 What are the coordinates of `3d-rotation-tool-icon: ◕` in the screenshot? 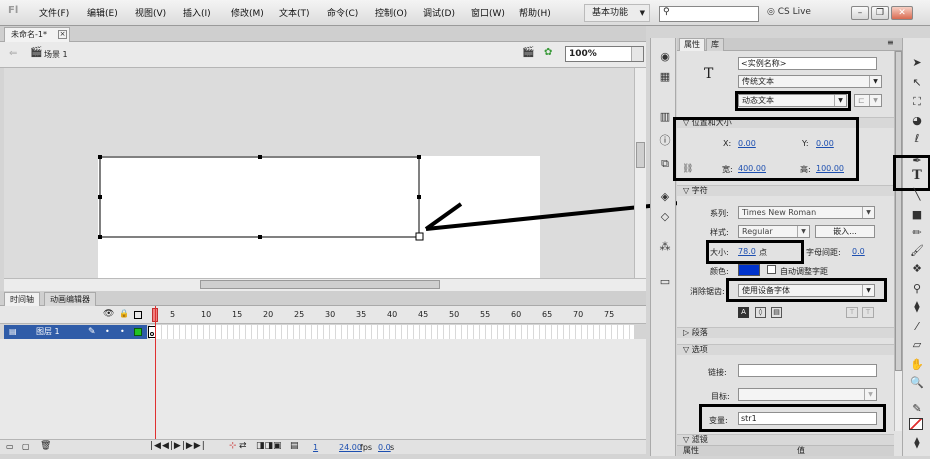 It's located at (917, 120).